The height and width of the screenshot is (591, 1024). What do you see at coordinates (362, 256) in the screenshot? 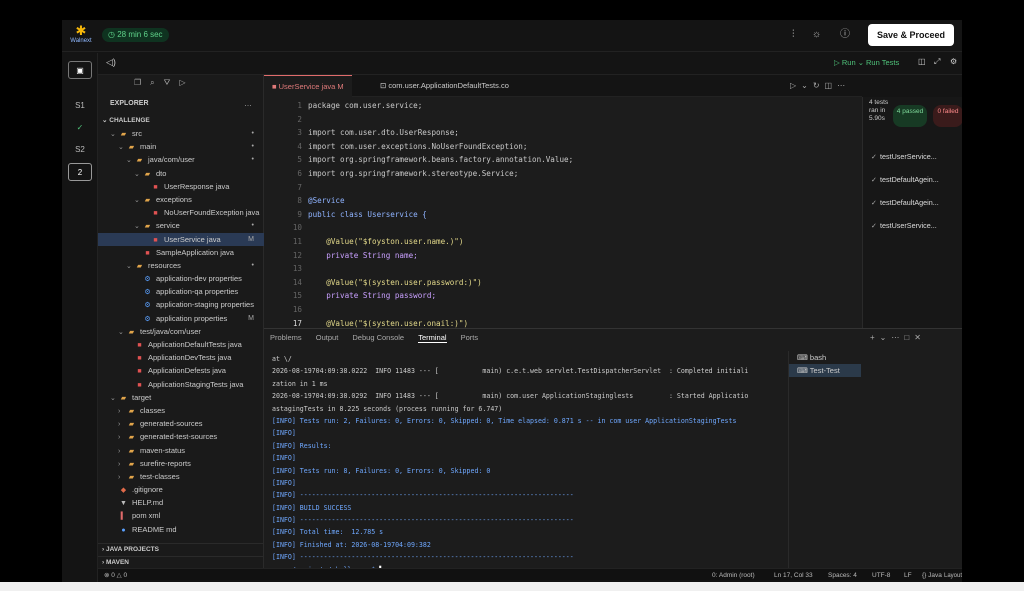
I see `code-text: private String name;` at bounding box center [362, 256].